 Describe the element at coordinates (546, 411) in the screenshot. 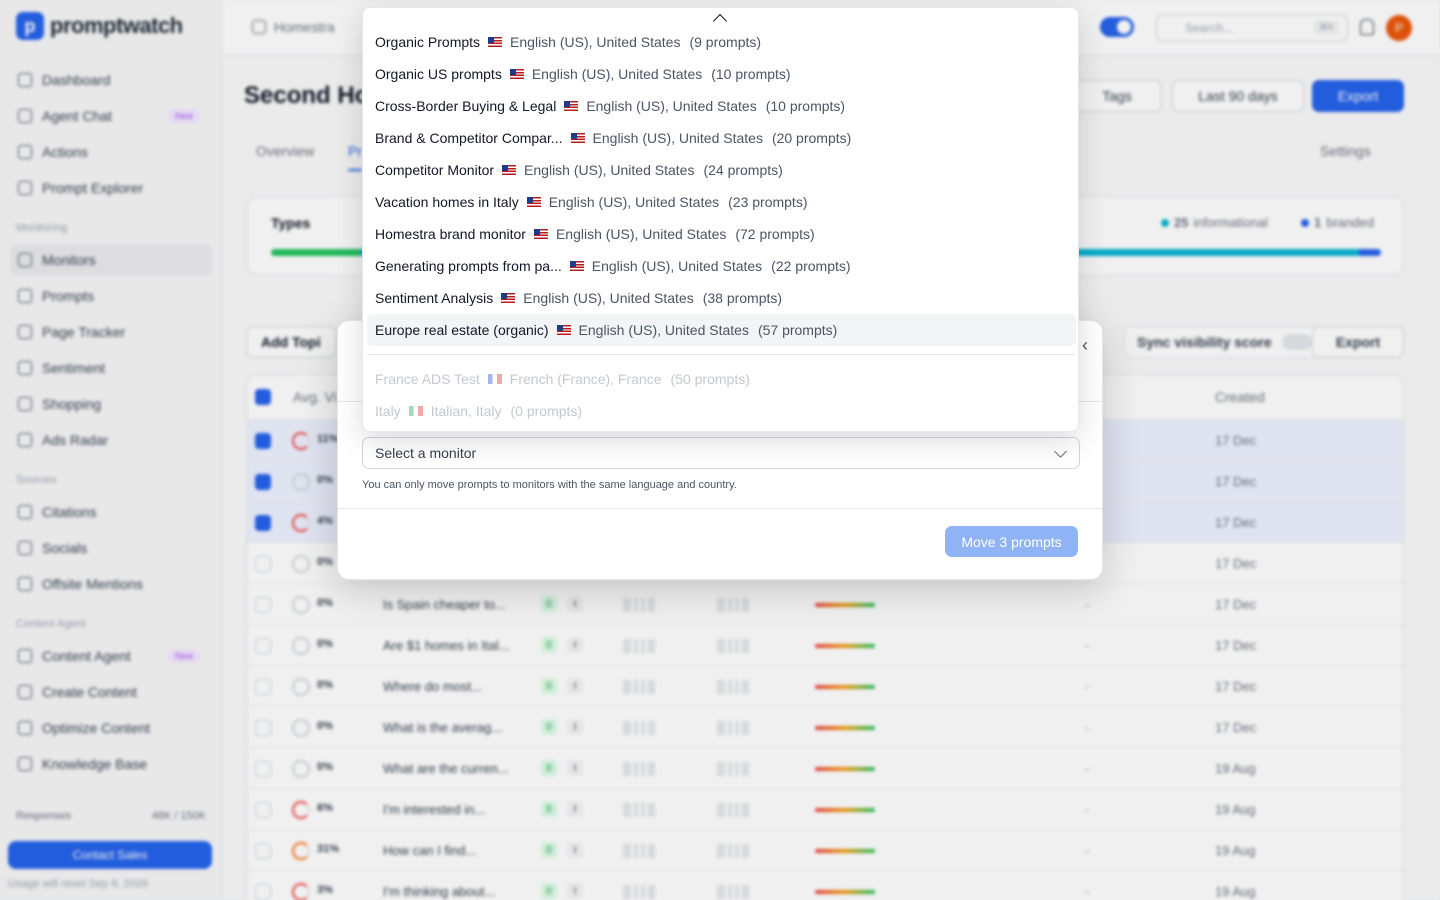

I see `monitor-option-count: (0 prompts)` at that location.